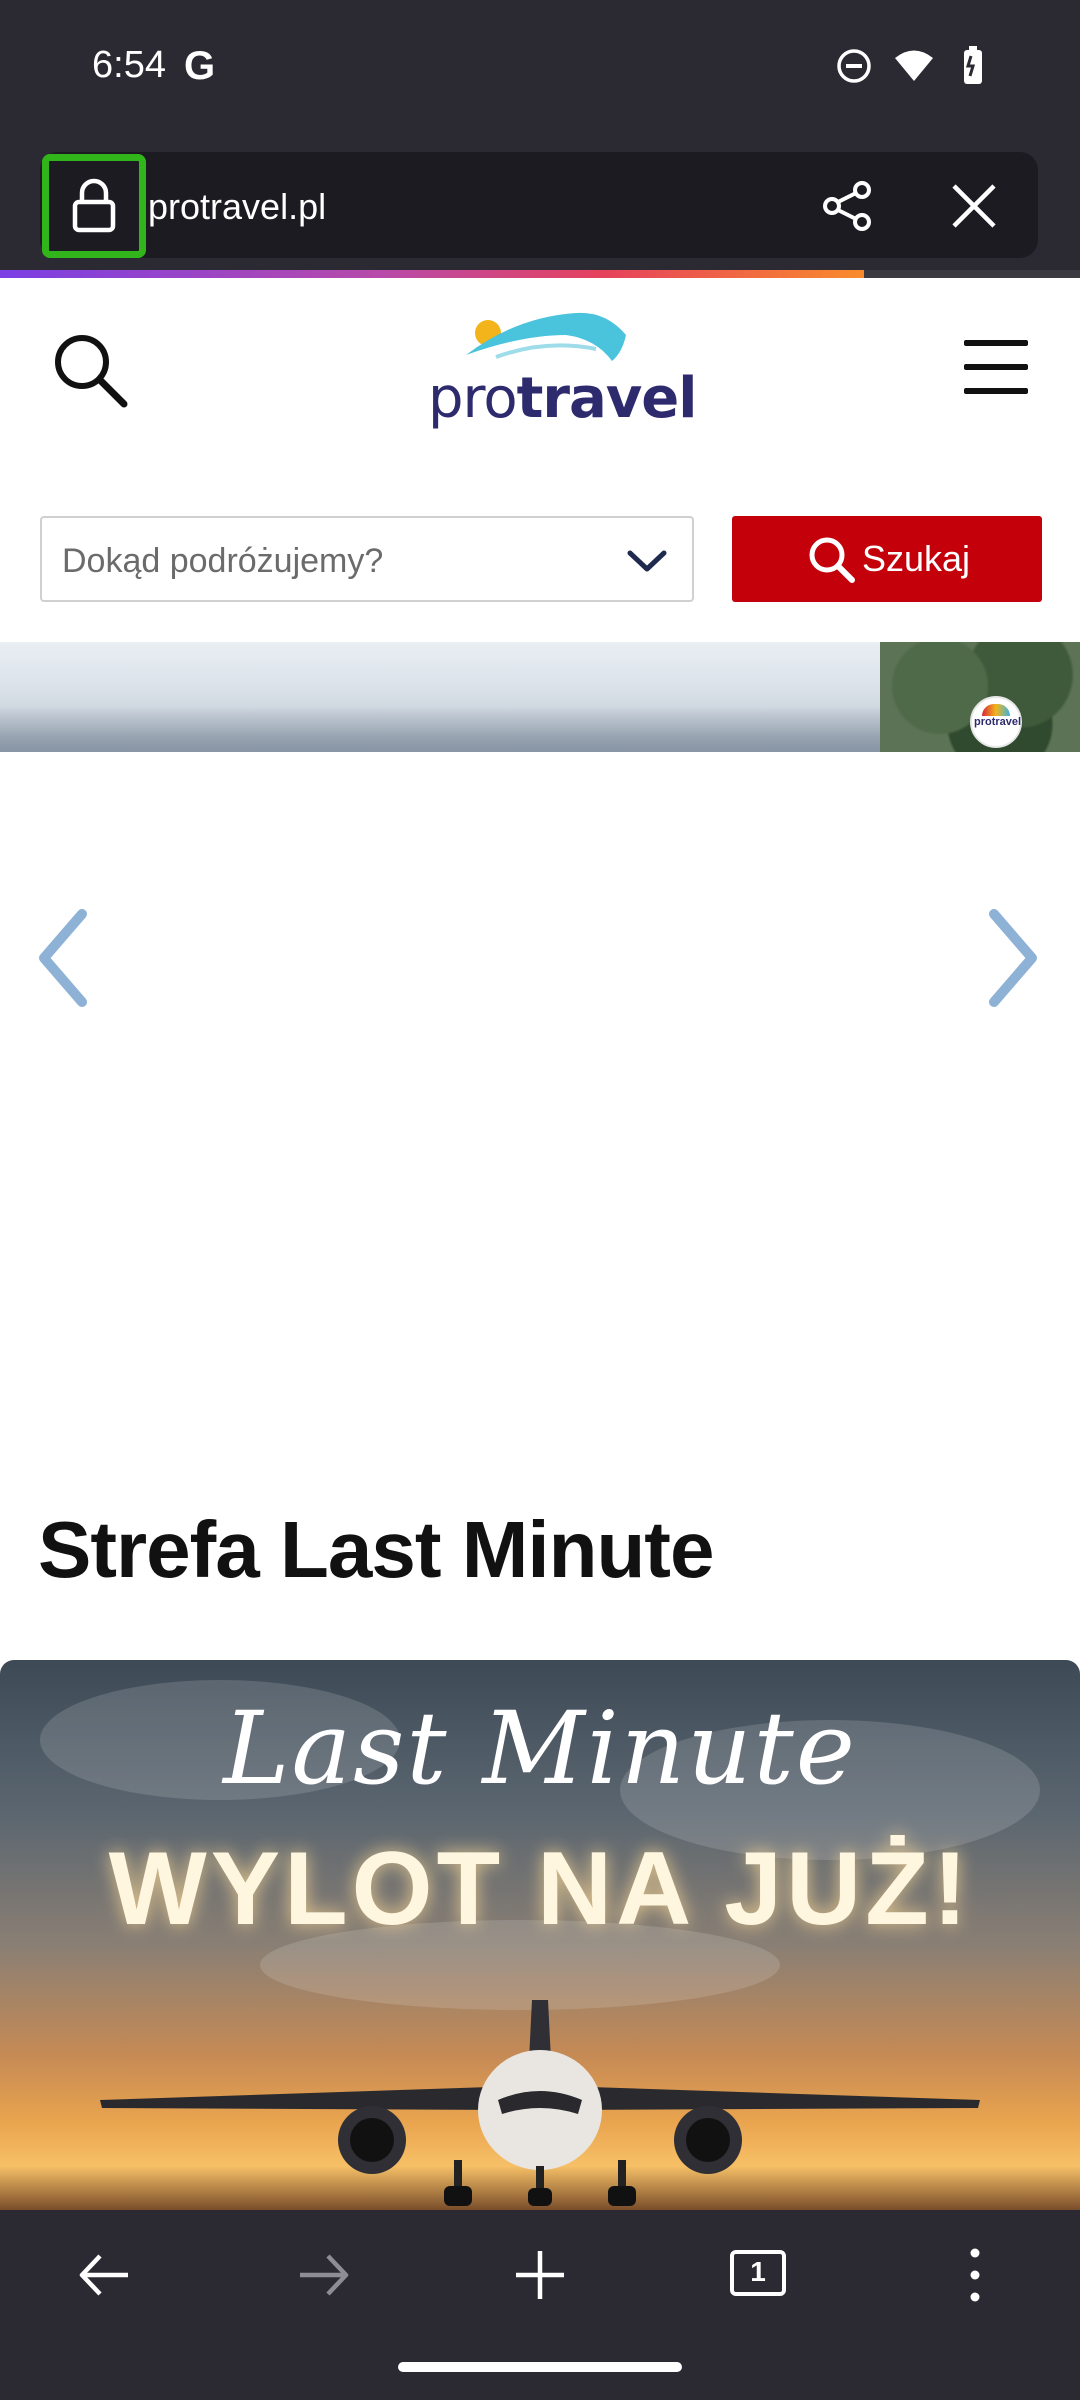 This screenshot has height=2400, width=1080. I want to click on more-menu-icon, so click(975, 2275).